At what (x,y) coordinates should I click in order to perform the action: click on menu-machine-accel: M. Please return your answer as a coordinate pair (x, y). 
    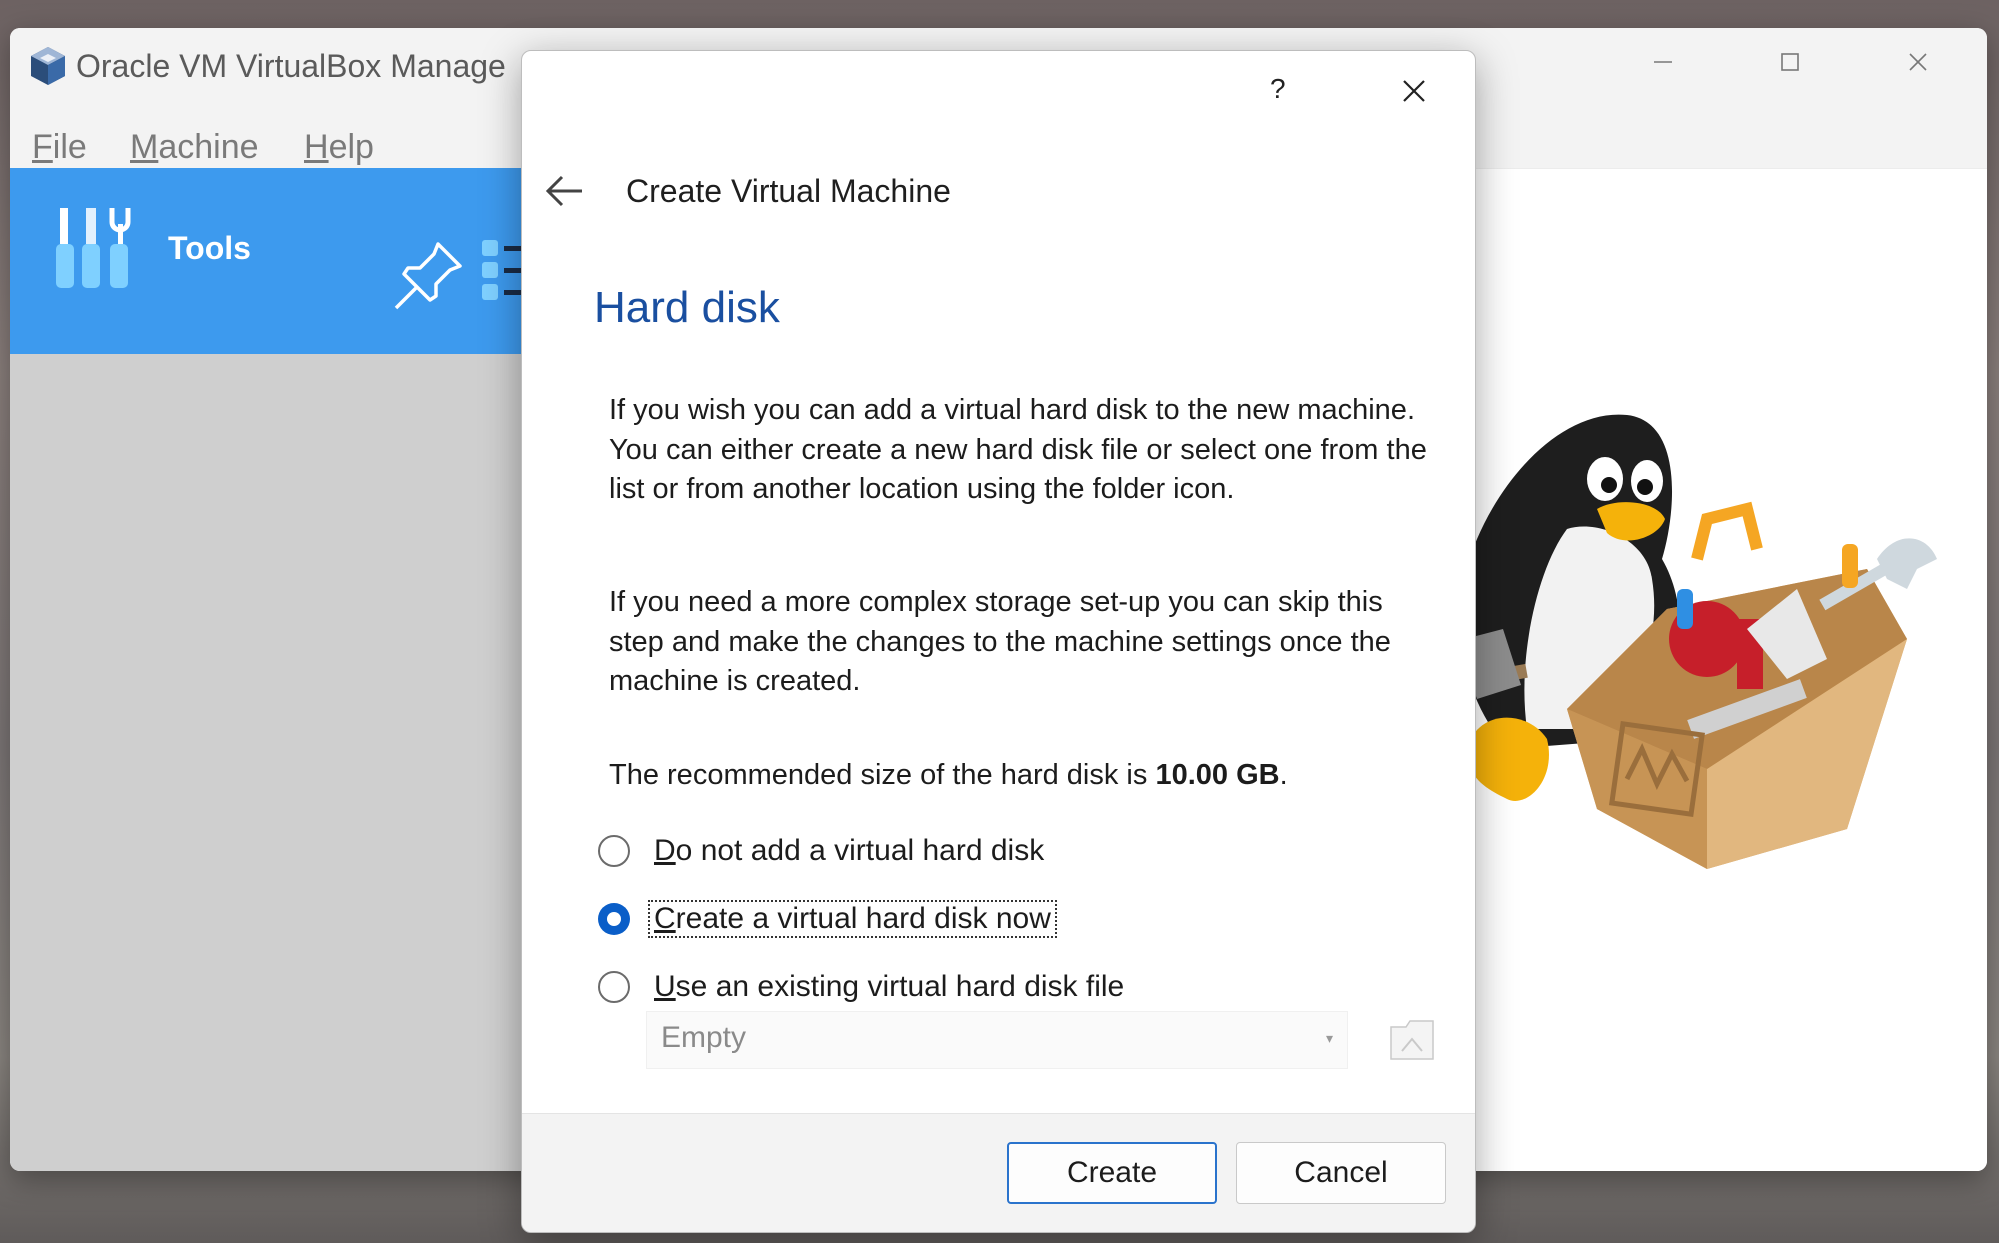
    Looking at the image, I should click on (144, 147).